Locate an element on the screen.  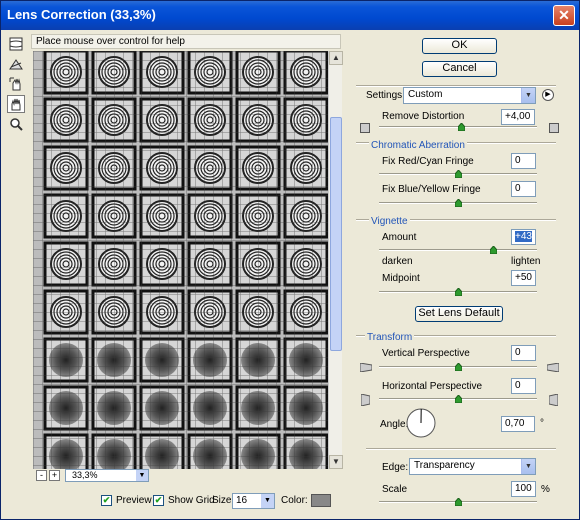
scale-field: 100 is located at coordinates (523, 489).